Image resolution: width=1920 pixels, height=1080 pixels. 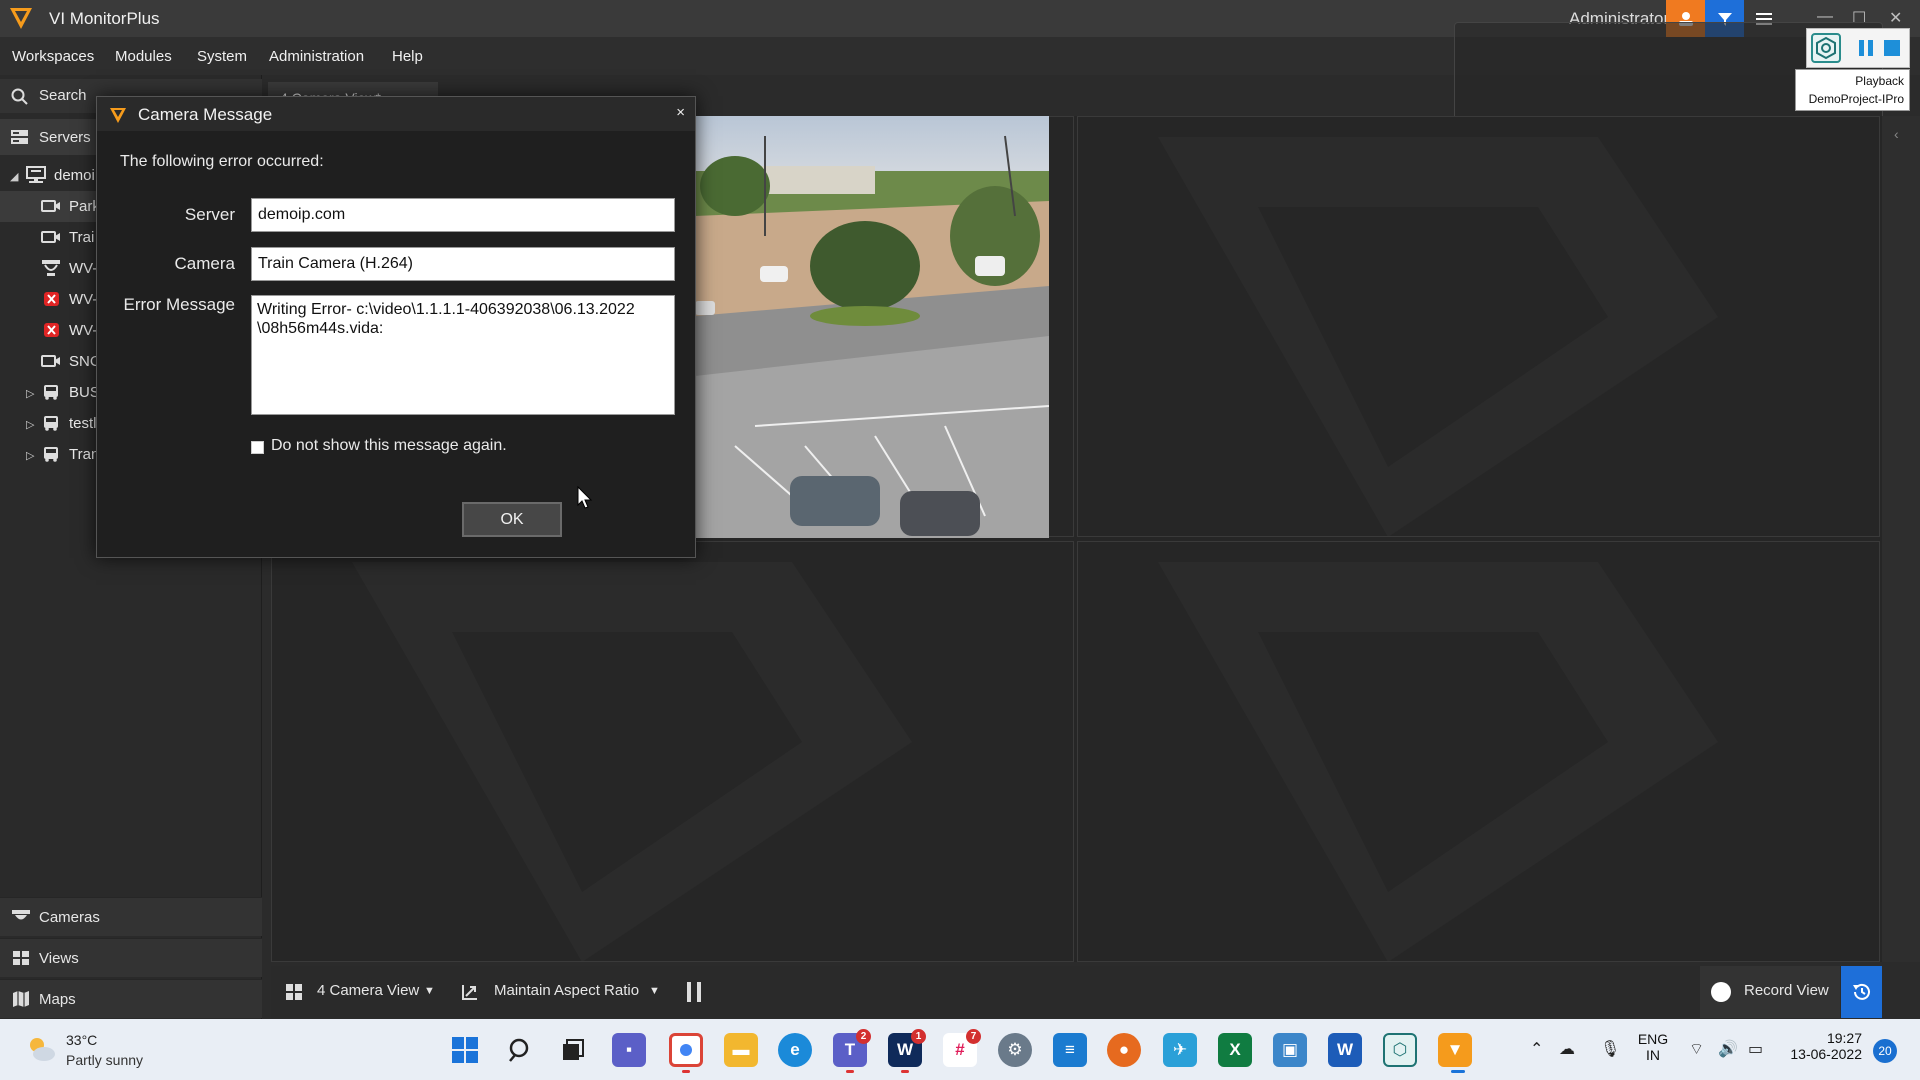 What do you see at coordinates (53, 56) in the screenshot?
I see `menu-workspaces: Workspaces` at bounding box center [53, 56].